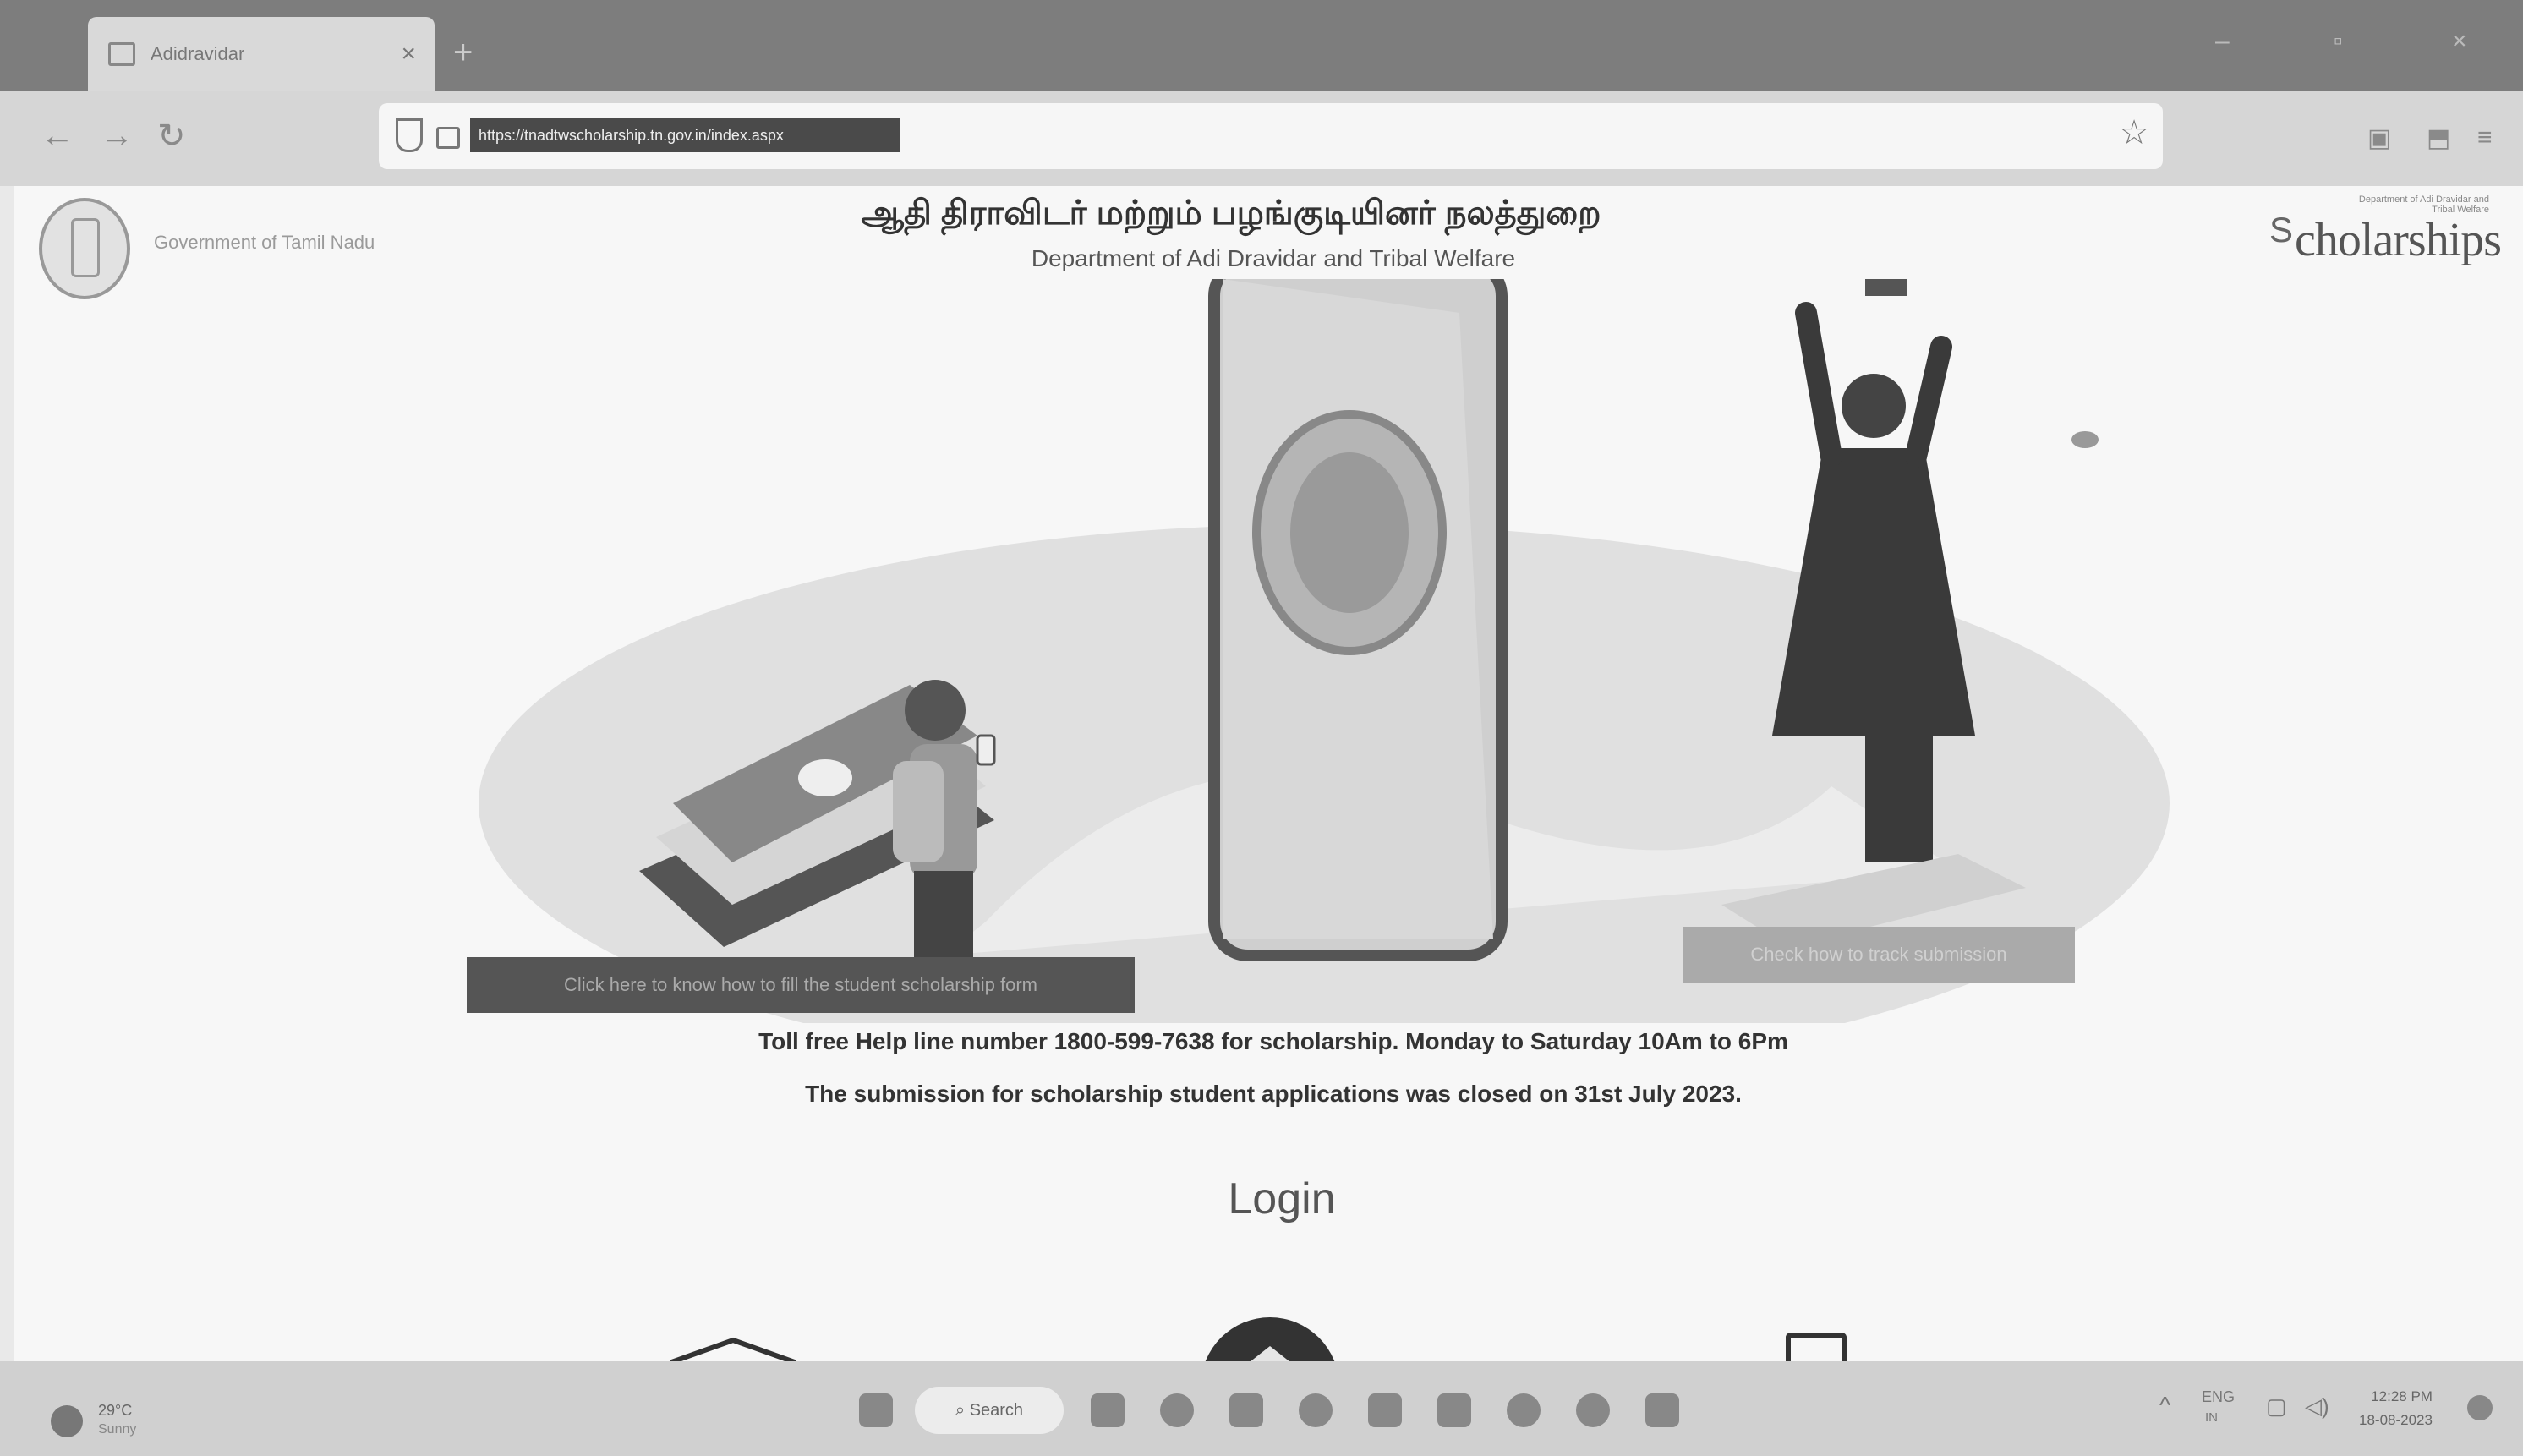 The image size is (2523, 1456). Describe the element at coordinates (733, 1348) in the screenshot. I see `graduation-cap-icon` at that location.